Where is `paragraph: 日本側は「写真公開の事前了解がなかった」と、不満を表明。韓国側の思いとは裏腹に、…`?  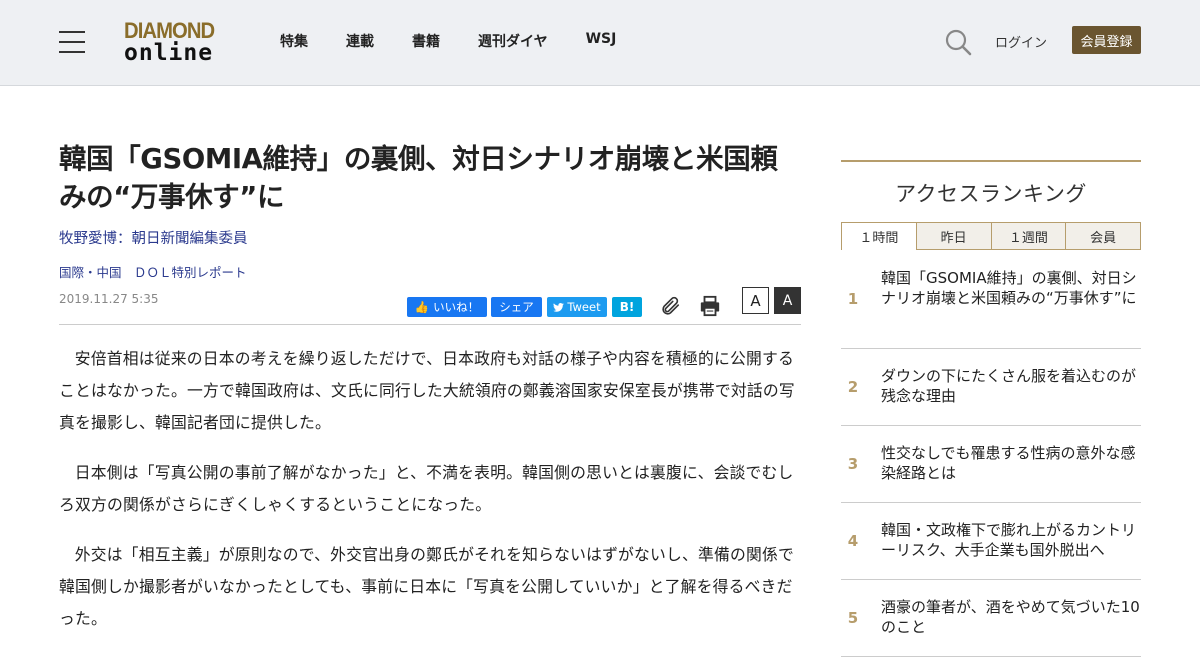 paragraph: 日本側は「写真公開の事前了解がなかった」と、不満を表明。韓国側の思いとは裏腹に、… is located at coordinates (426, 488).